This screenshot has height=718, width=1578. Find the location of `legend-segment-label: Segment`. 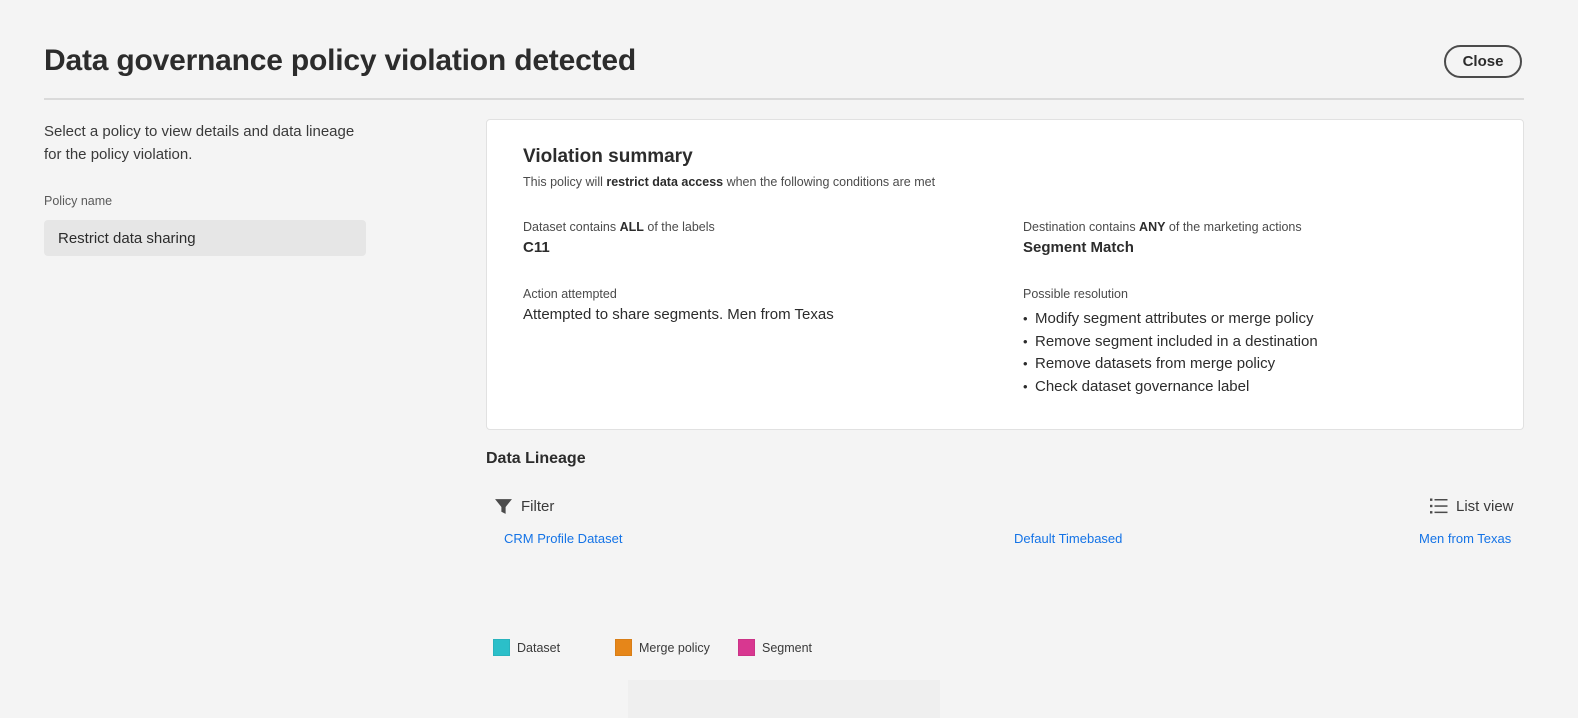

legend-segment-label: Segment is located at coordinates (787, 647).